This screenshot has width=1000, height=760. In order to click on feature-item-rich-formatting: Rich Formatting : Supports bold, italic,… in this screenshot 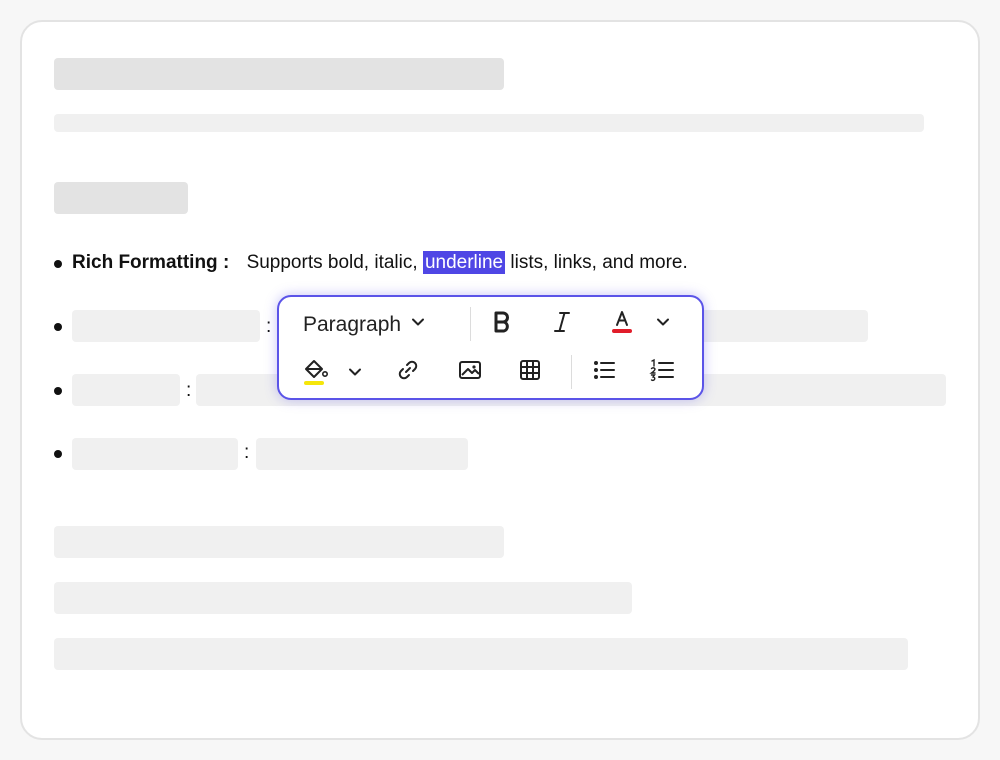, I will do `click(380, 263)`.